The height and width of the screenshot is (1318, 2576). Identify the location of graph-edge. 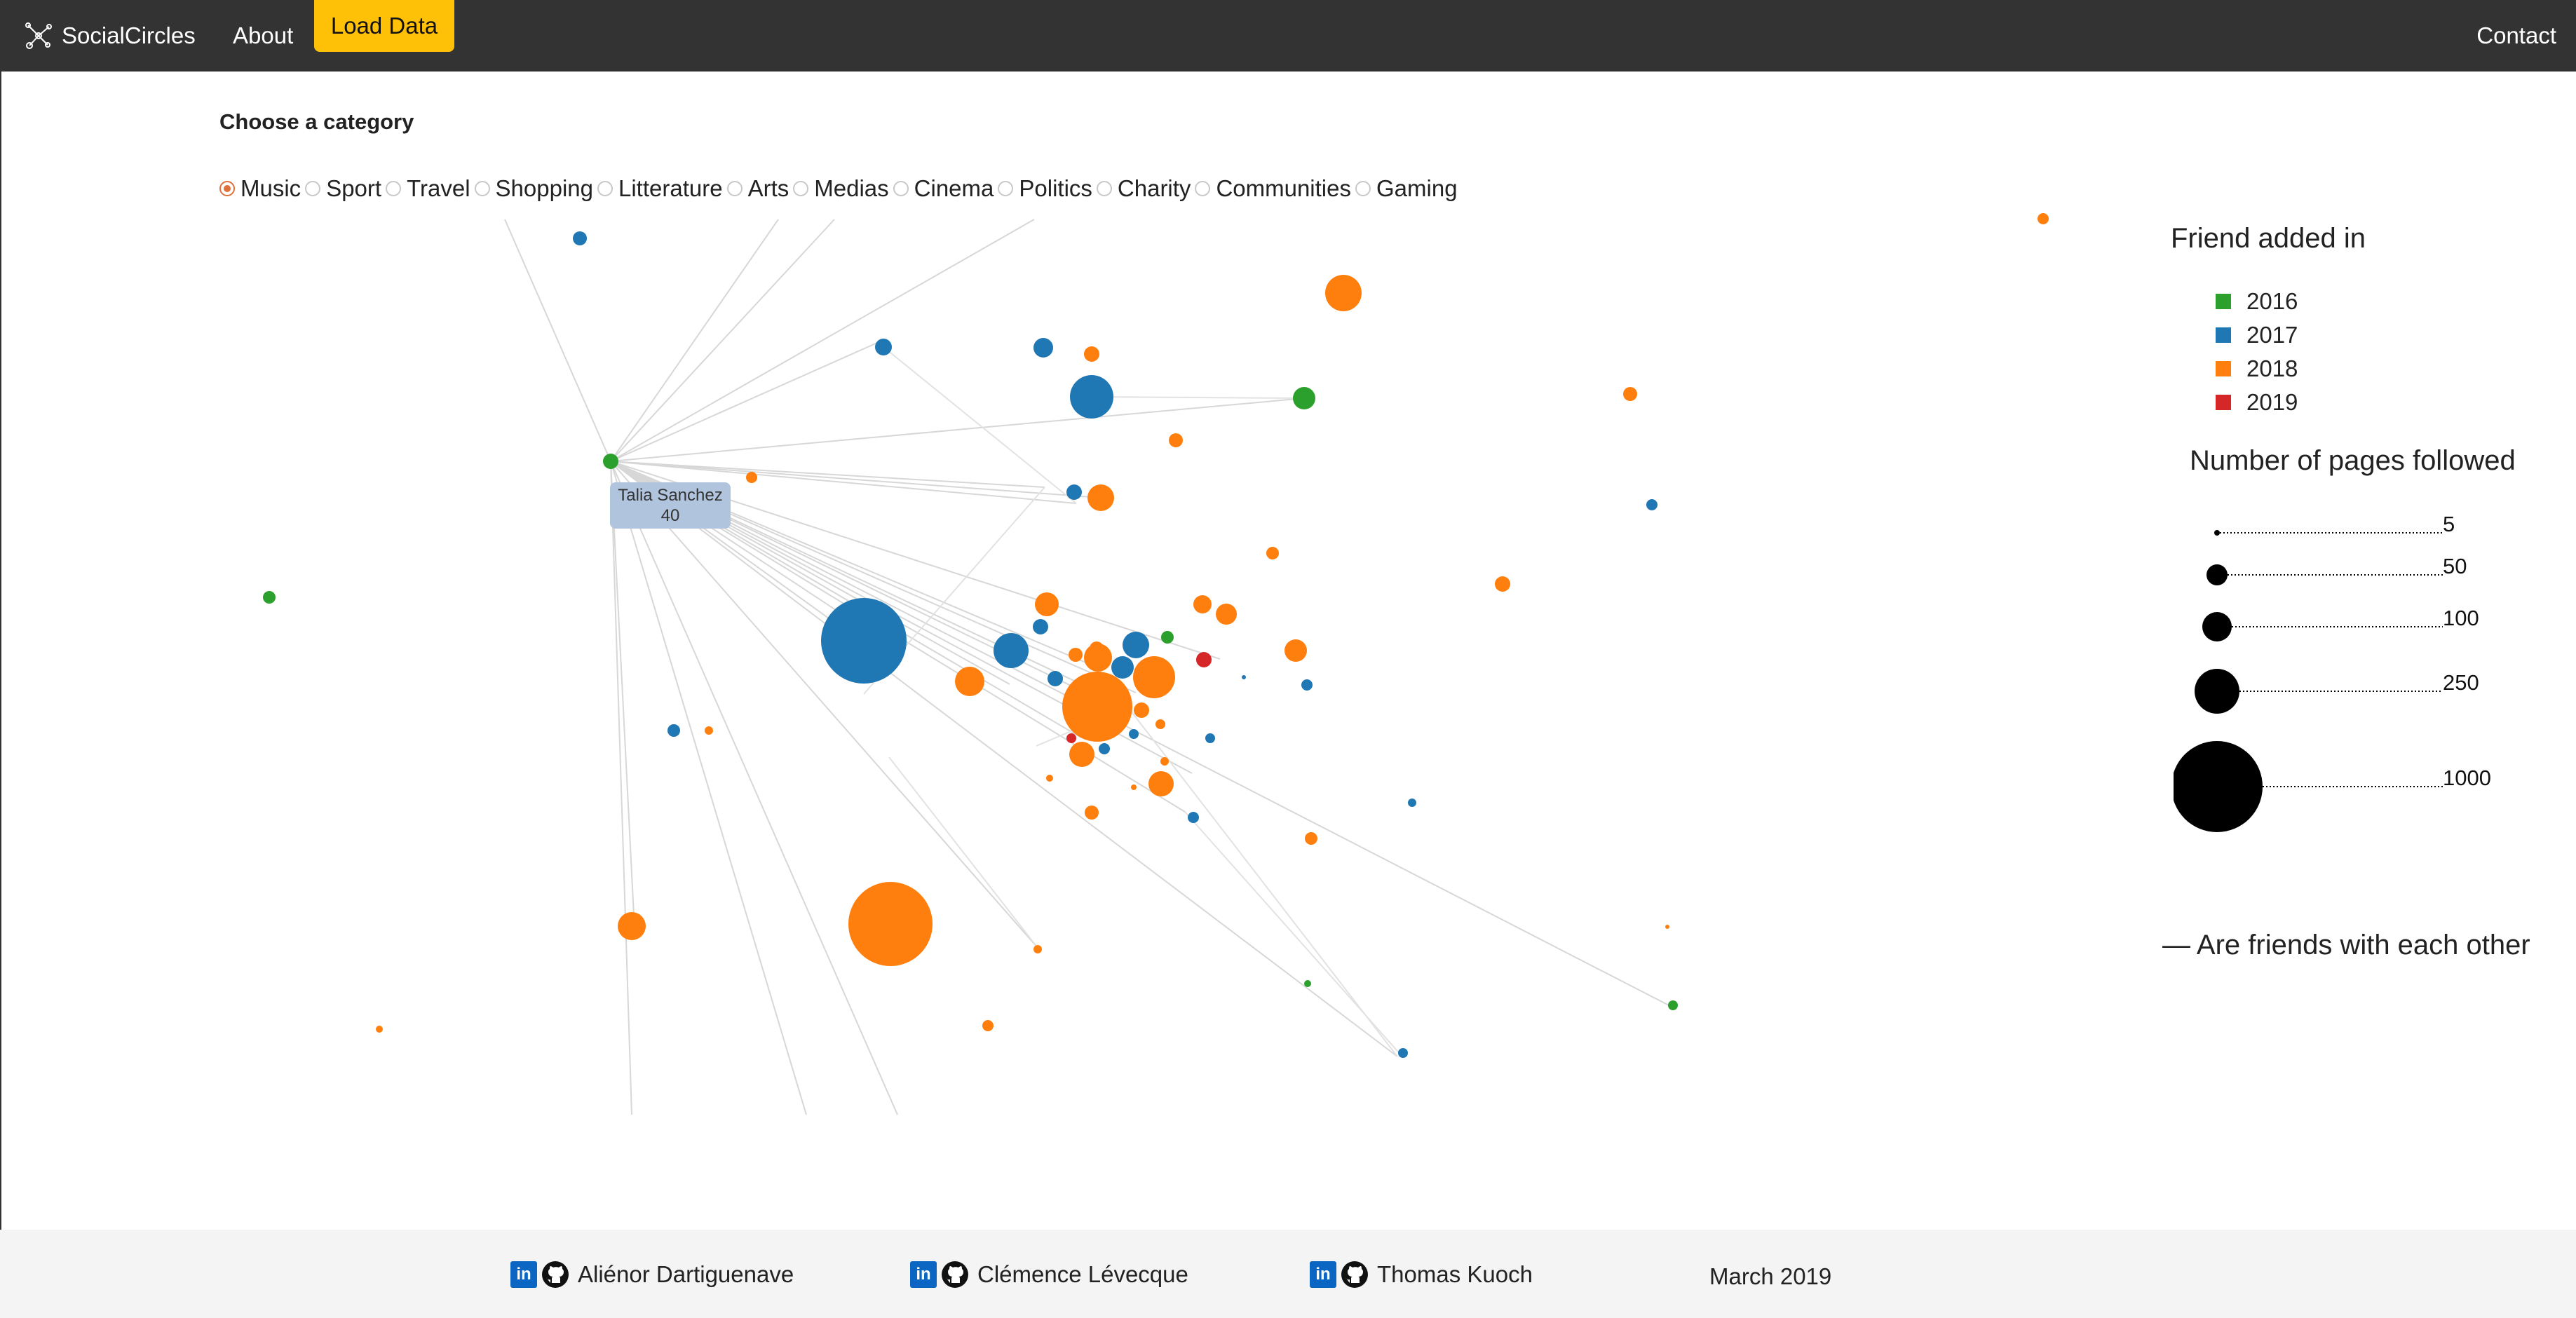
(822, 340).